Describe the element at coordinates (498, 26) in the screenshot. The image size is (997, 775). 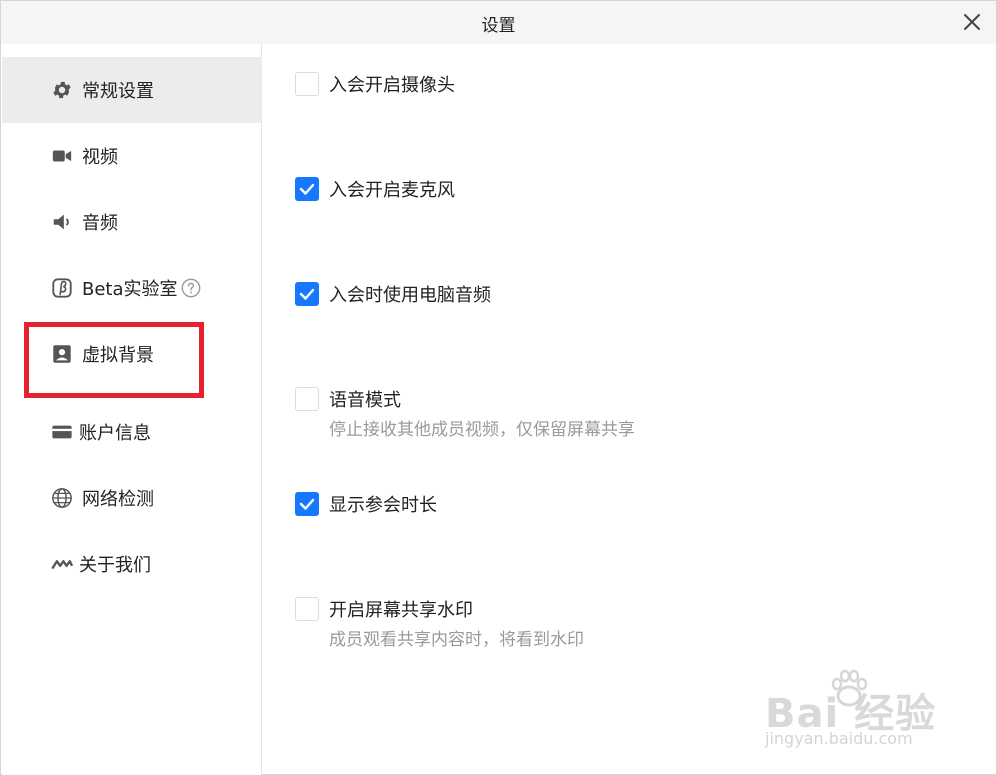
I see `window-title: 设置` at that location.